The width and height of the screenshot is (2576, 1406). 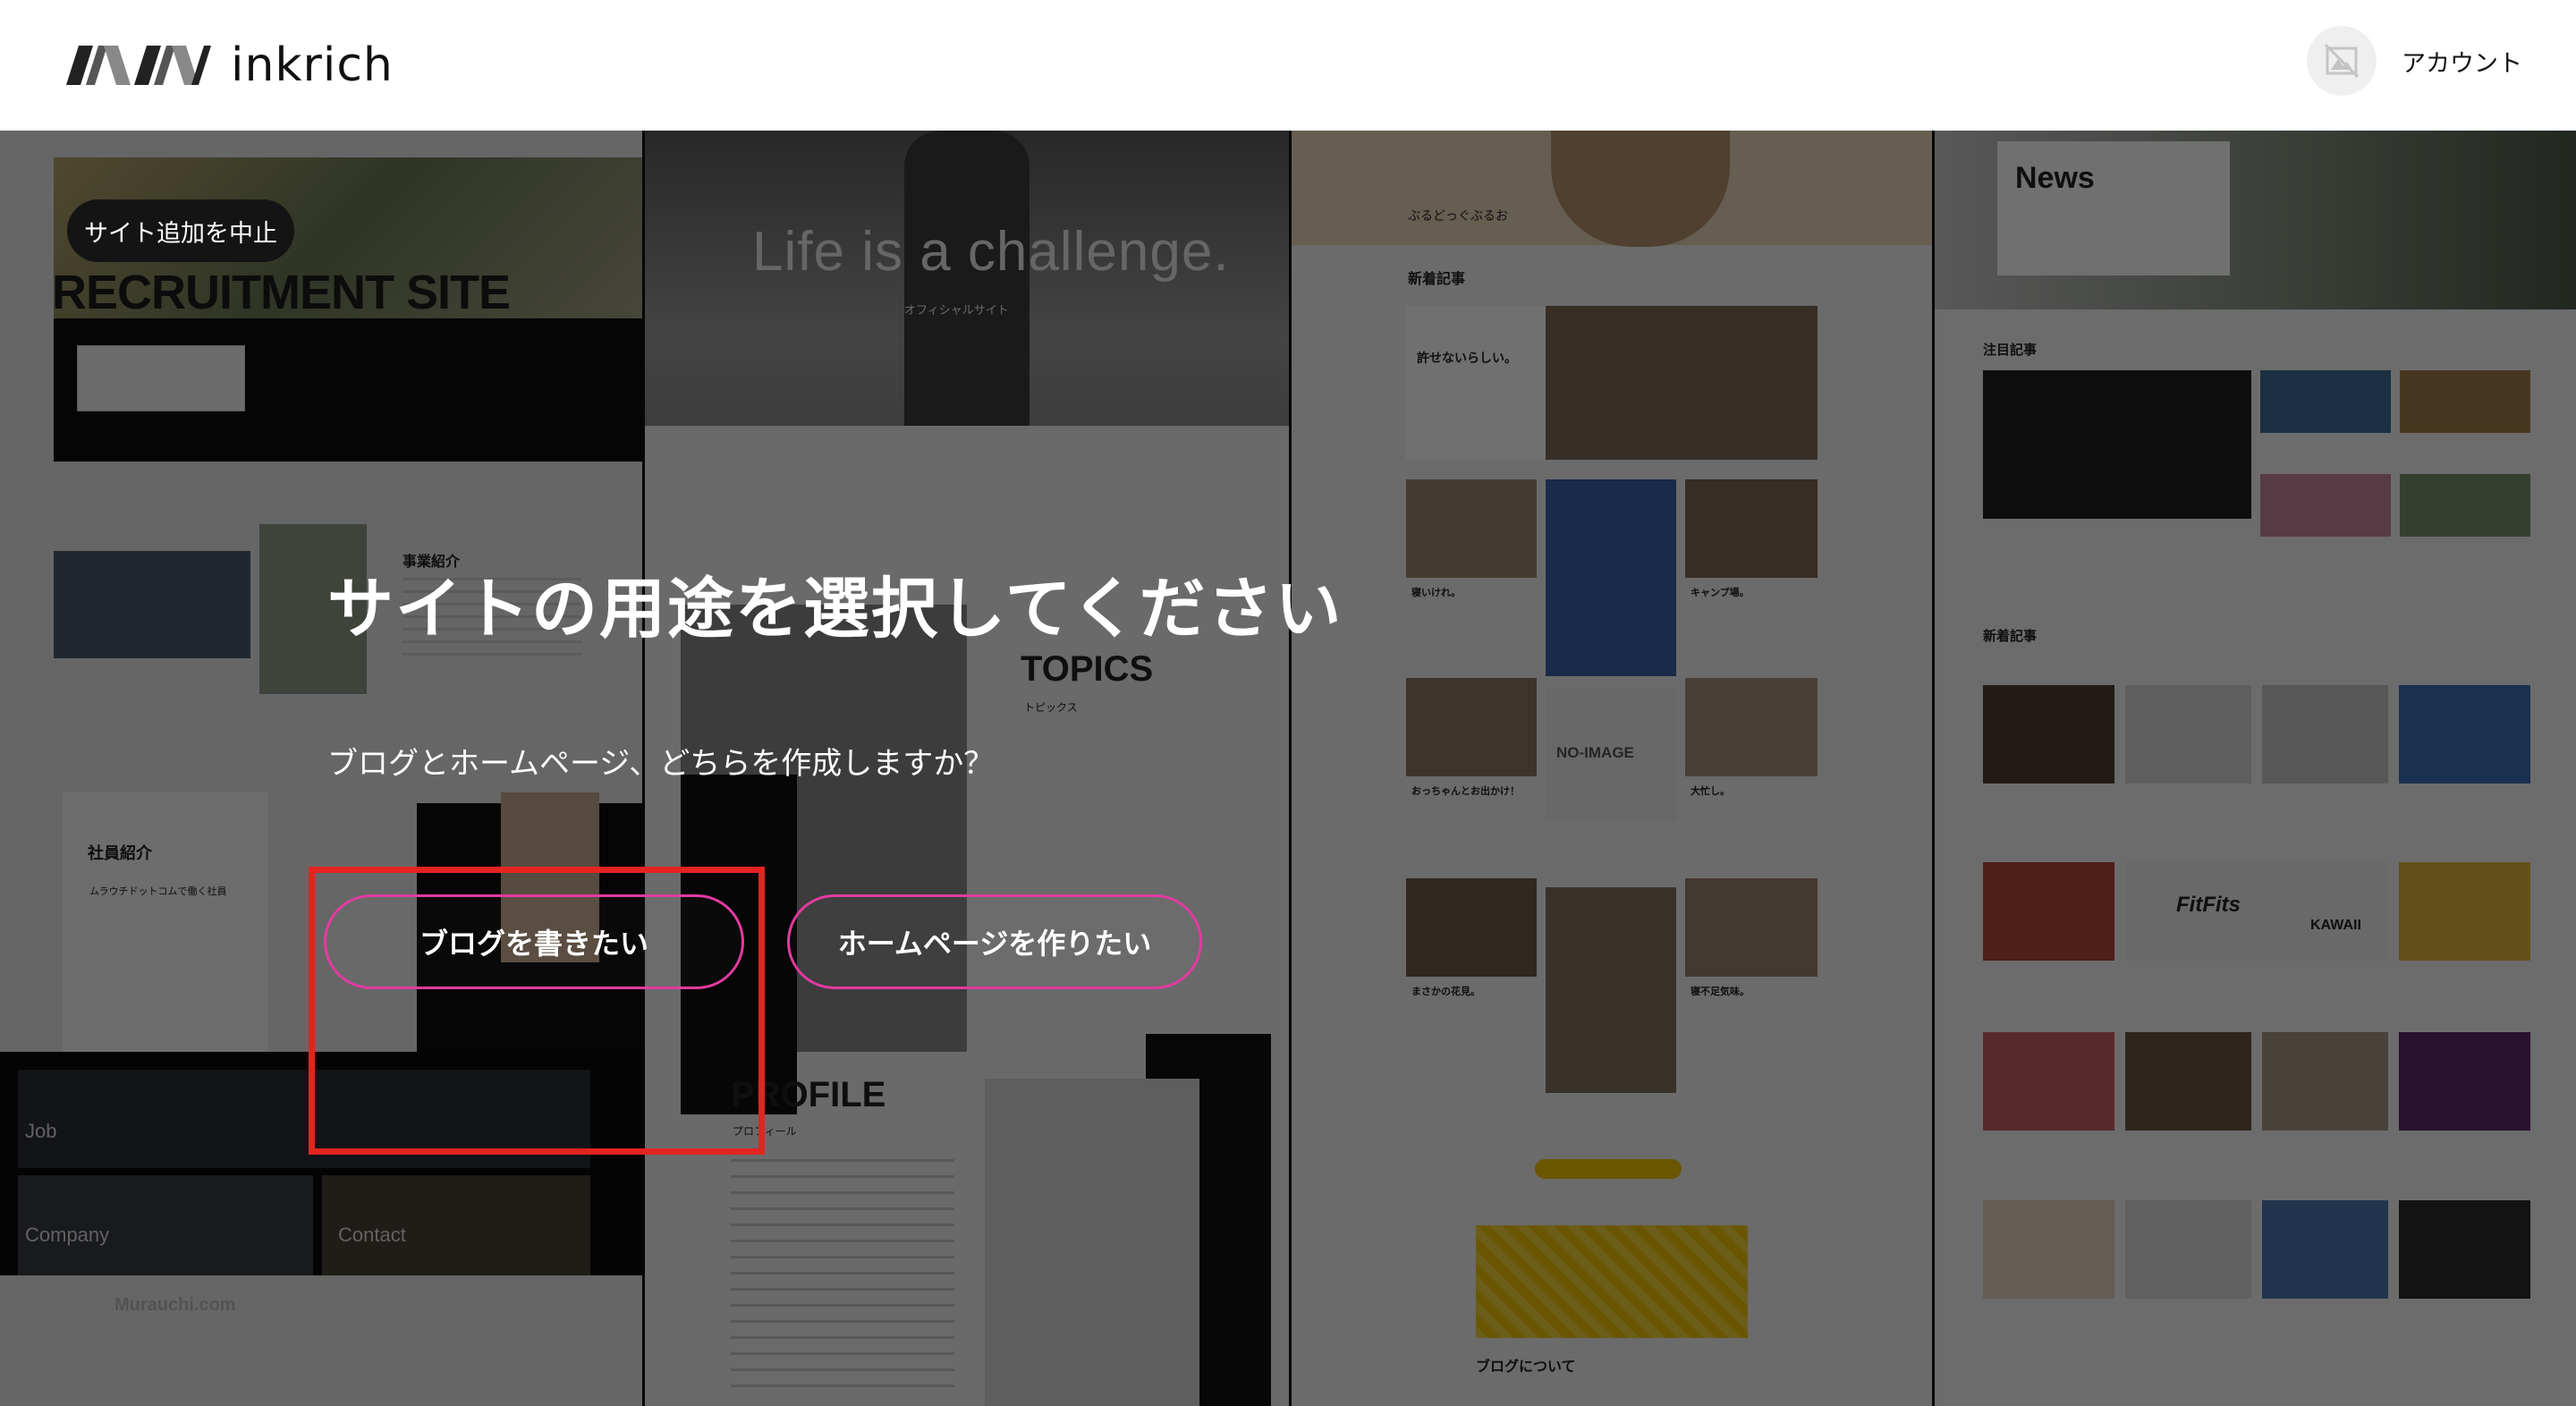 What do you see at coordinates (1595, 753) in the screenshot?
I see `petblog-noimage-label: NO-IMAGE` at bounding box center [1595, 753].